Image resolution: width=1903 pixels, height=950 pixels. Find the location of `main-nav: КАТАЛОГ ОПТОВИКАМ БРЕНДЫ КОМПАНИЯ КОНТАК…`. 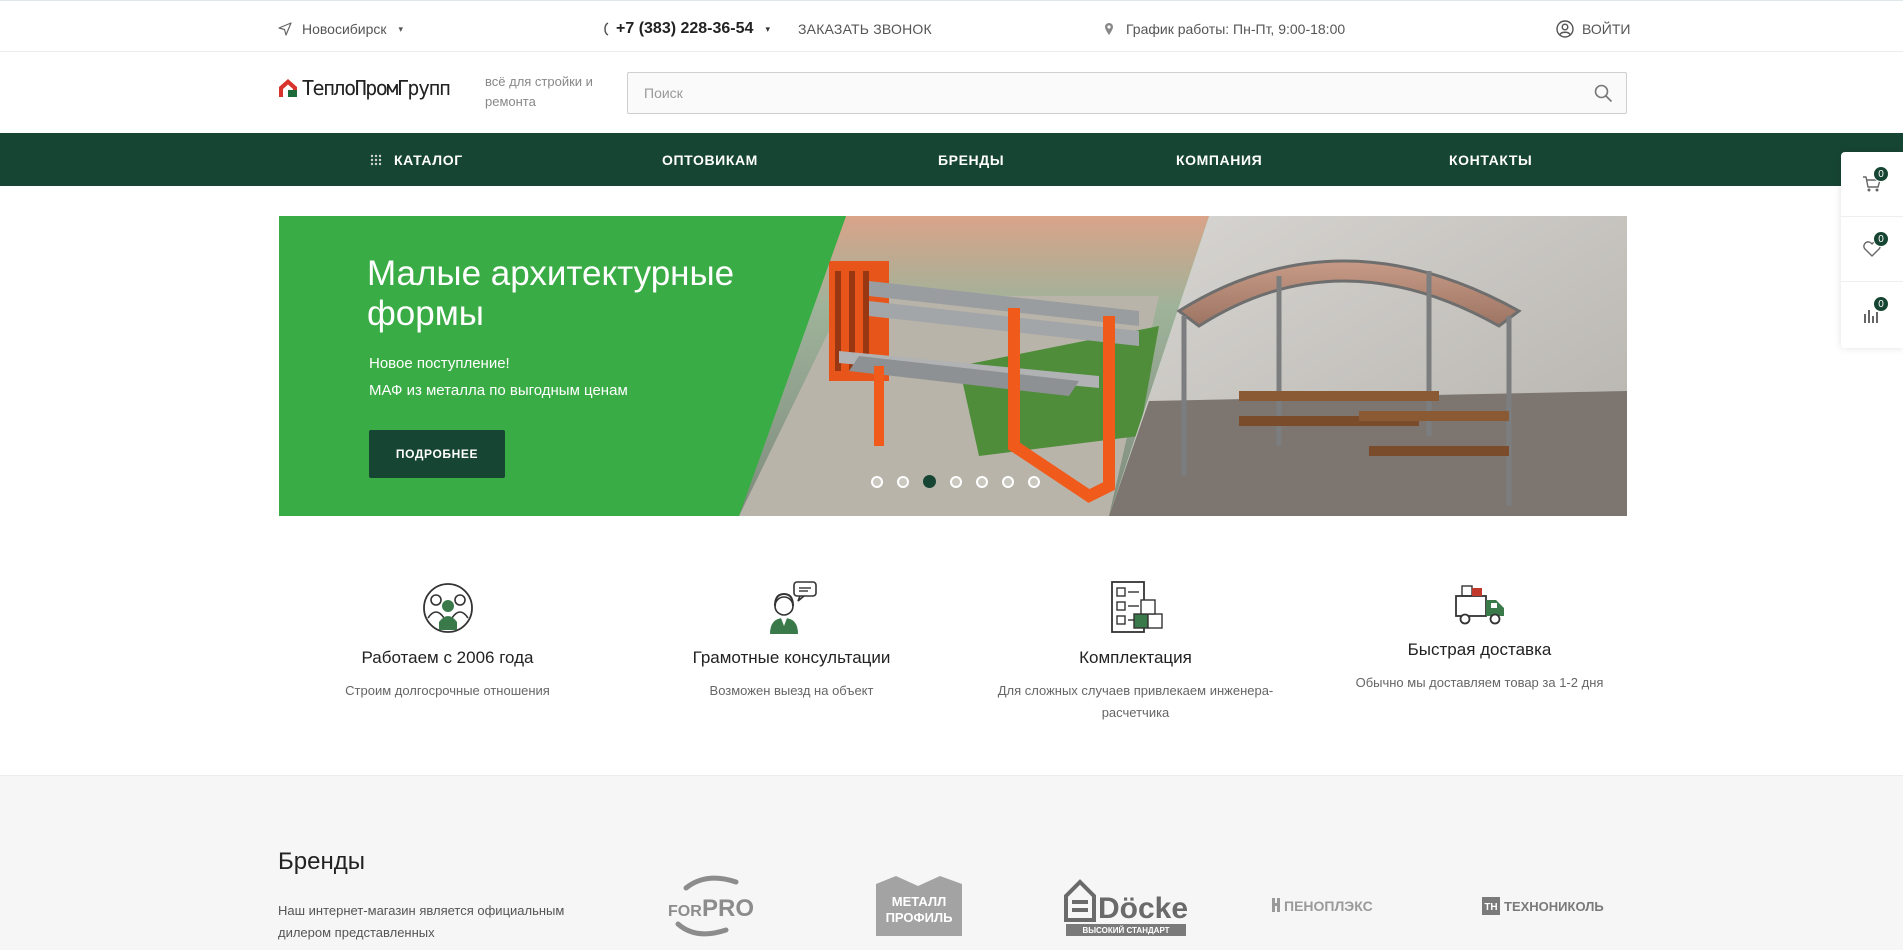

main-nav: КАТАЛОГ ОПТОВИКАМ БРЕНДЫ КОМПАНИЯ КОНТАК… is located at coordinates (951, 159).